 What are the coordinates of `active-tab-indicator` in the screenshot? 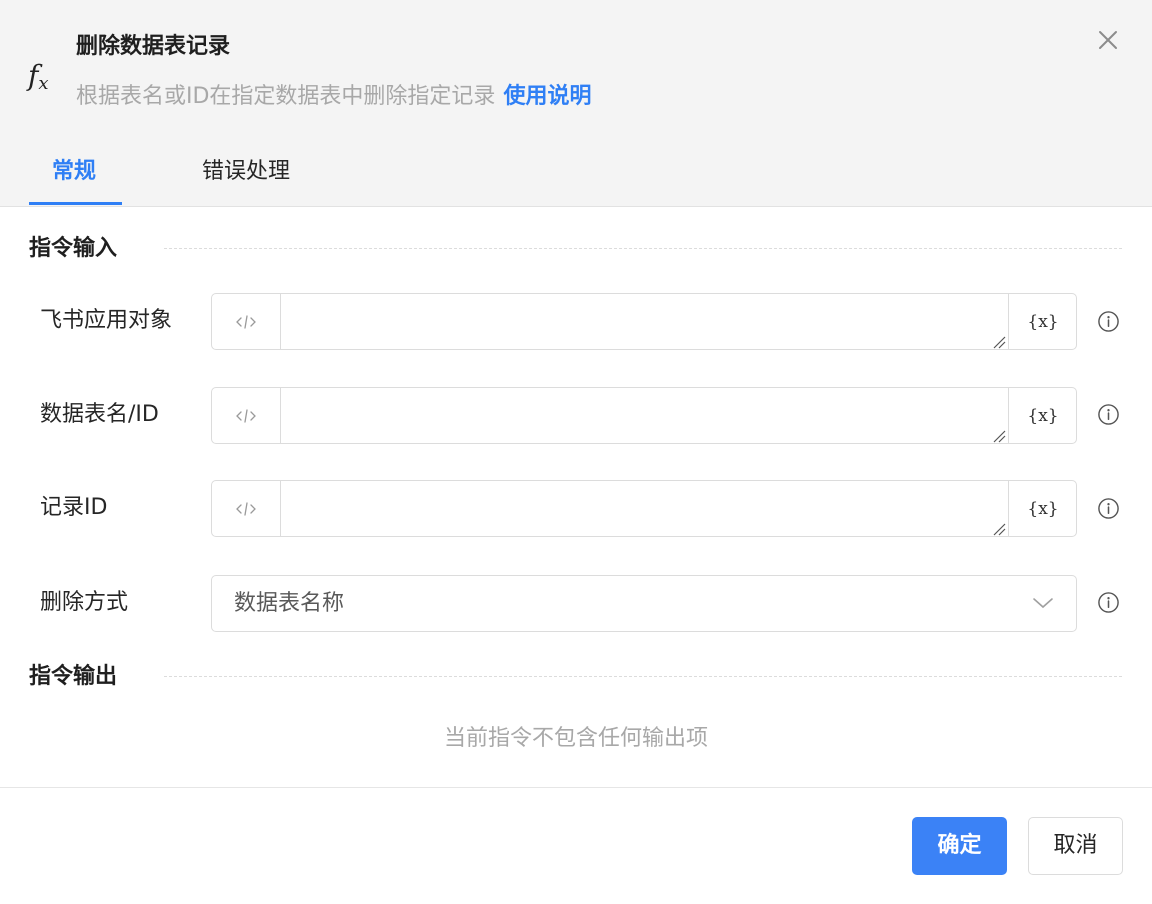 It's located at (75, 203).